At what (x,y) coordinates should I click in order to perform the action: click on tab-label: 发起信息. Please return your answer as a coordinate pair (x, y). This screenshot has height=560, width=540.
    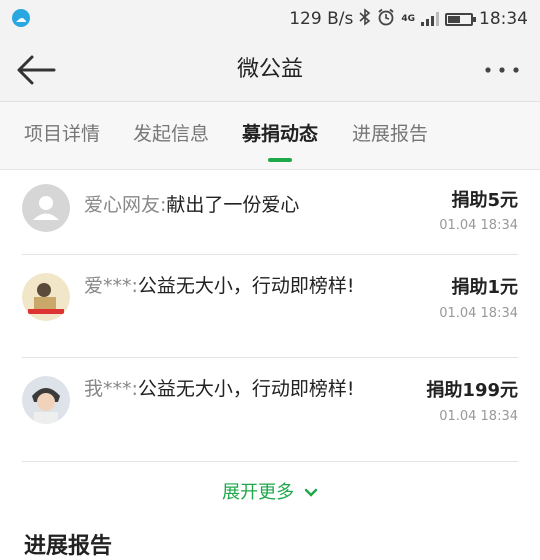
    Looking at the image, I should click on (171, 134).